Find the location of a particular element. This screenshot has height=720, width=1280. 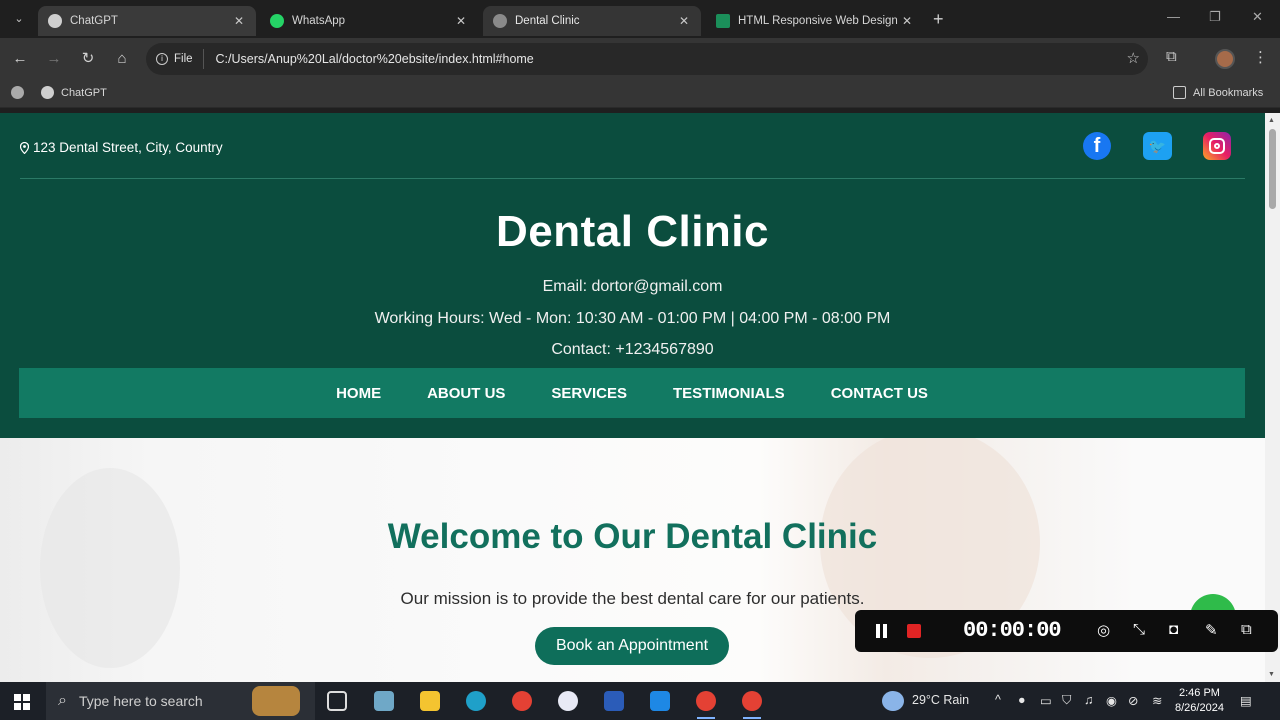

security-icon: ⛉ is located at coordinates (1066, 700).